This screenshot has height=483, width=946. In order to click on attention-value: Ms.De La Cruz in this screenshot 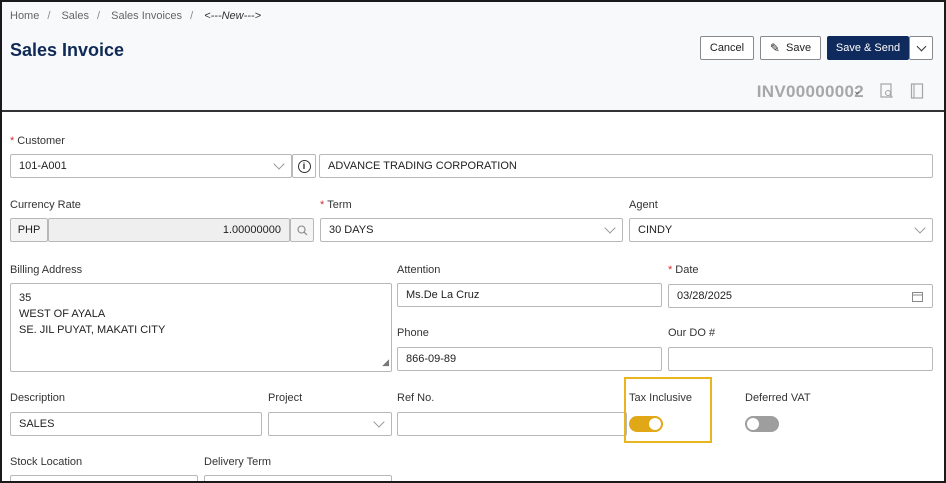, I will do `click(443, 295)`.